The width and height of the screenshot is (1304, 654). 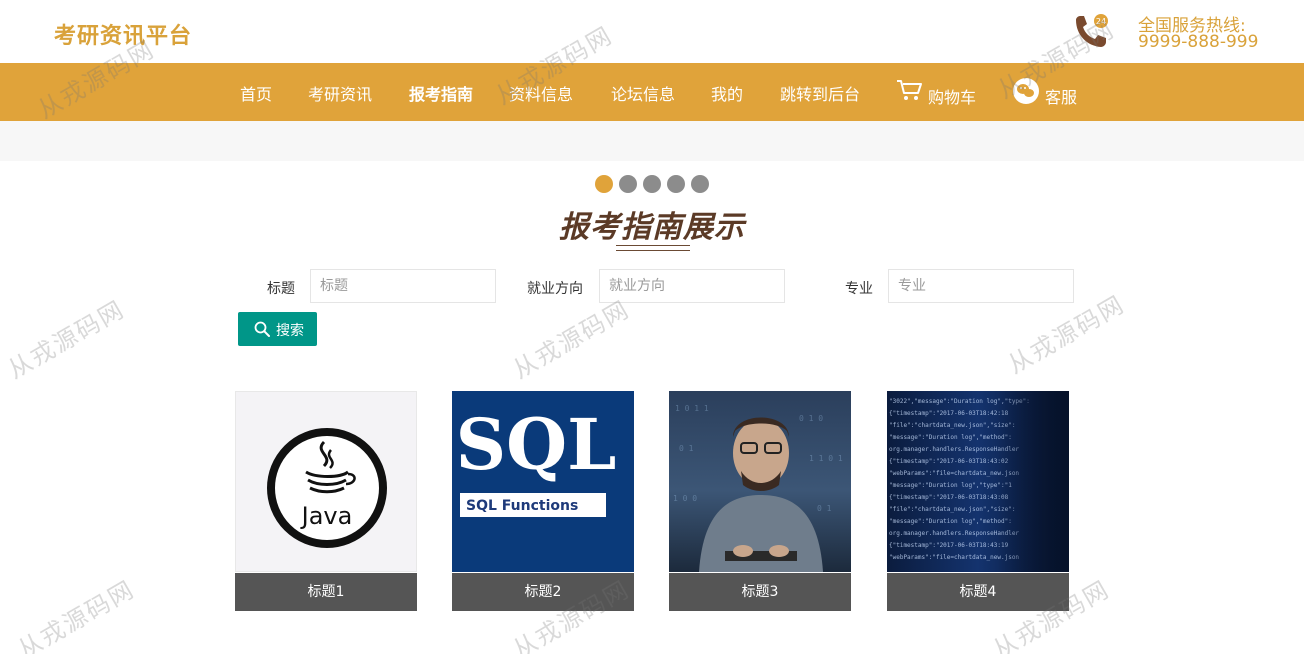 What do you see at coordinates (1198, 42) in the screenshot?
I see `hotline-number: 9999-888-999` at bounding box center [1198, 42].